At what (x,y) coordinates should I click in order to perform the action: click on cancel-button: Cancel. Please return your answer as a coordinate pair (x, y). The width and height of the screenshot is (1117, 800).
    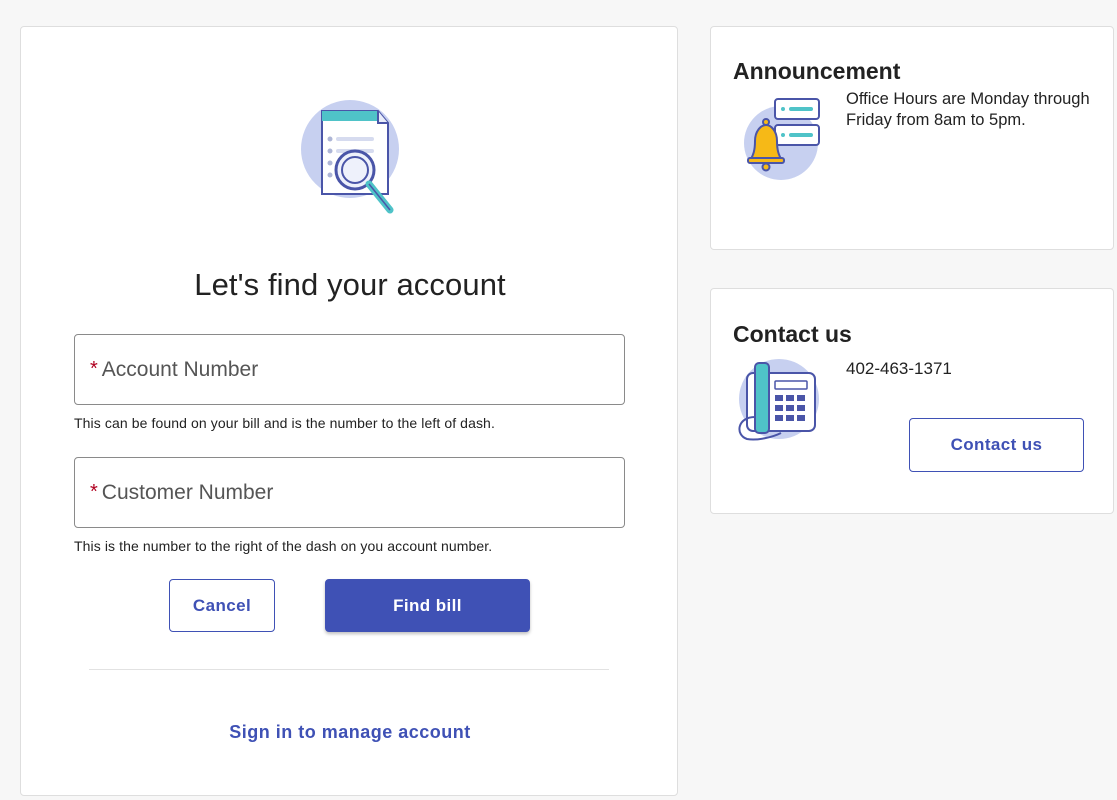
    Looking at the image, I should click on (222, 605).